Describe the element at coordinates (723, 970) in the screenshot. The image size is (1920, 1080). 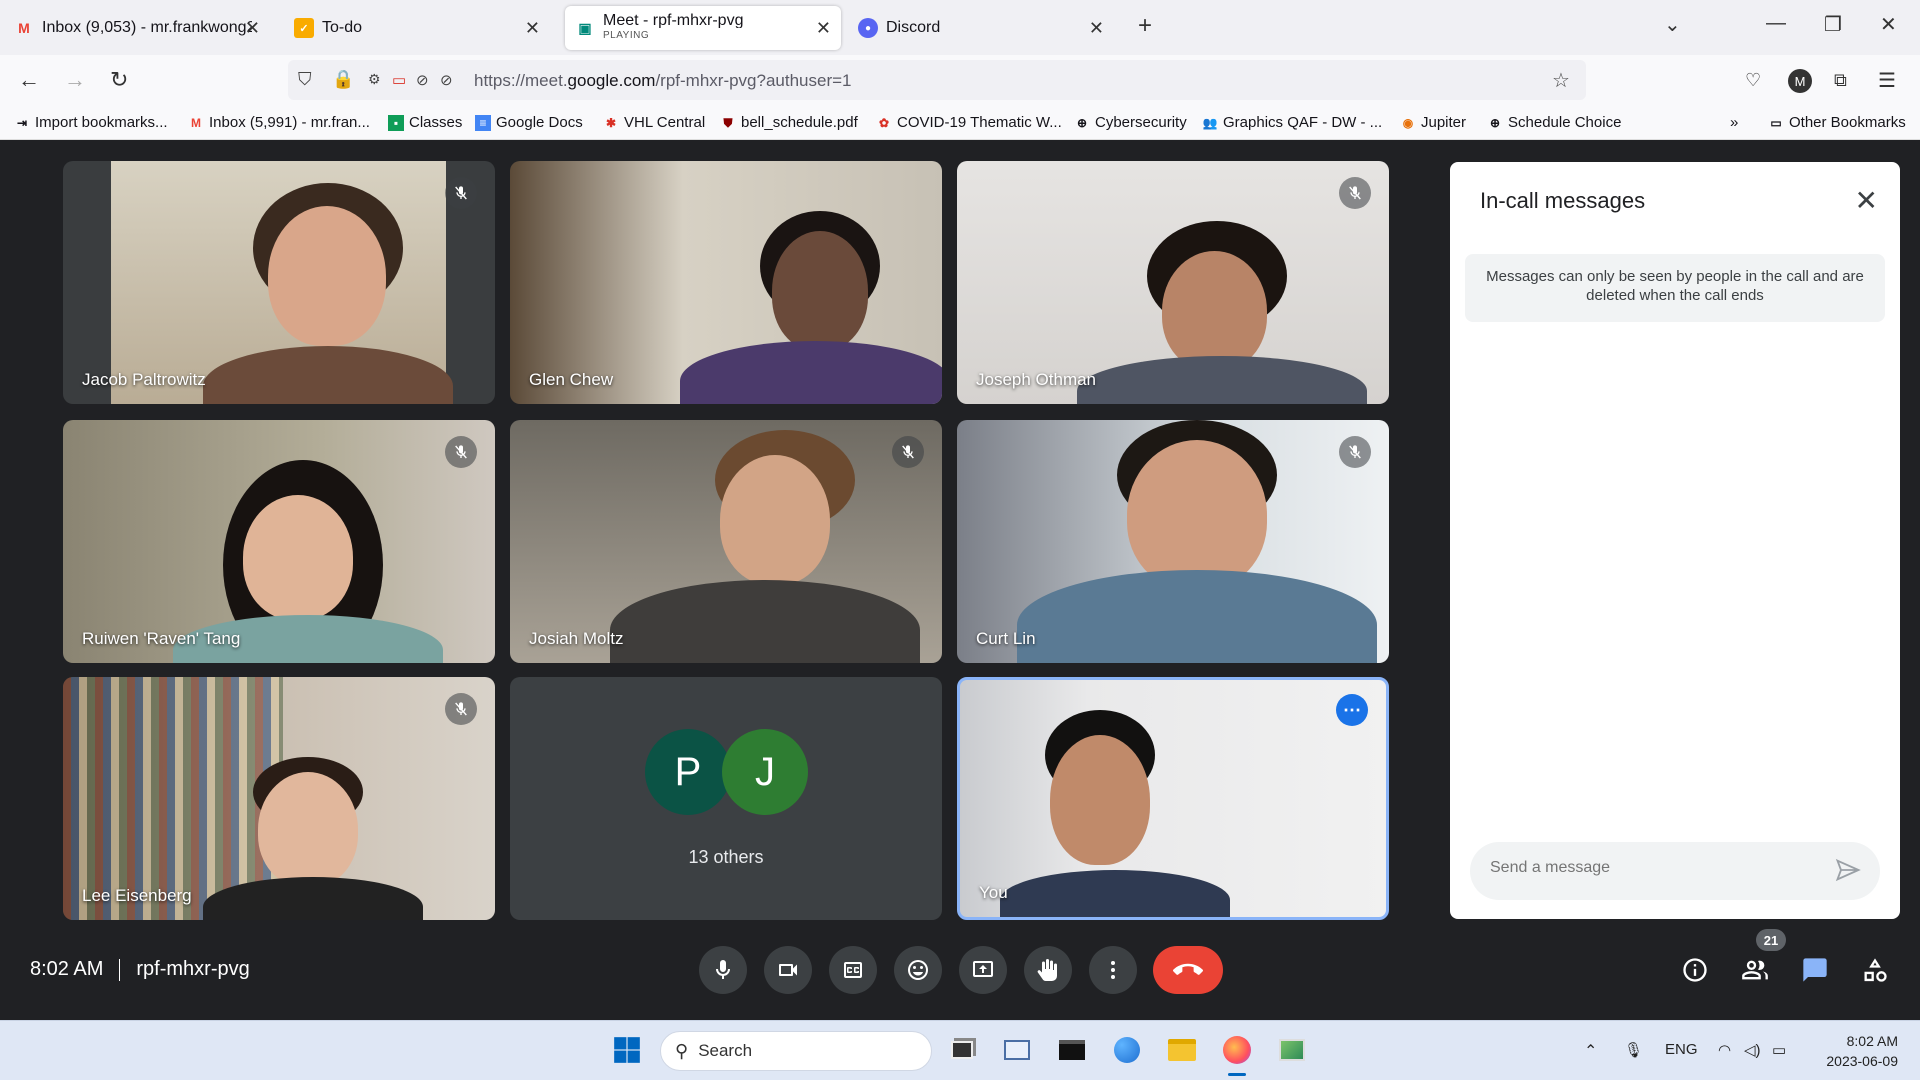
I see `microphone-button` at that location.